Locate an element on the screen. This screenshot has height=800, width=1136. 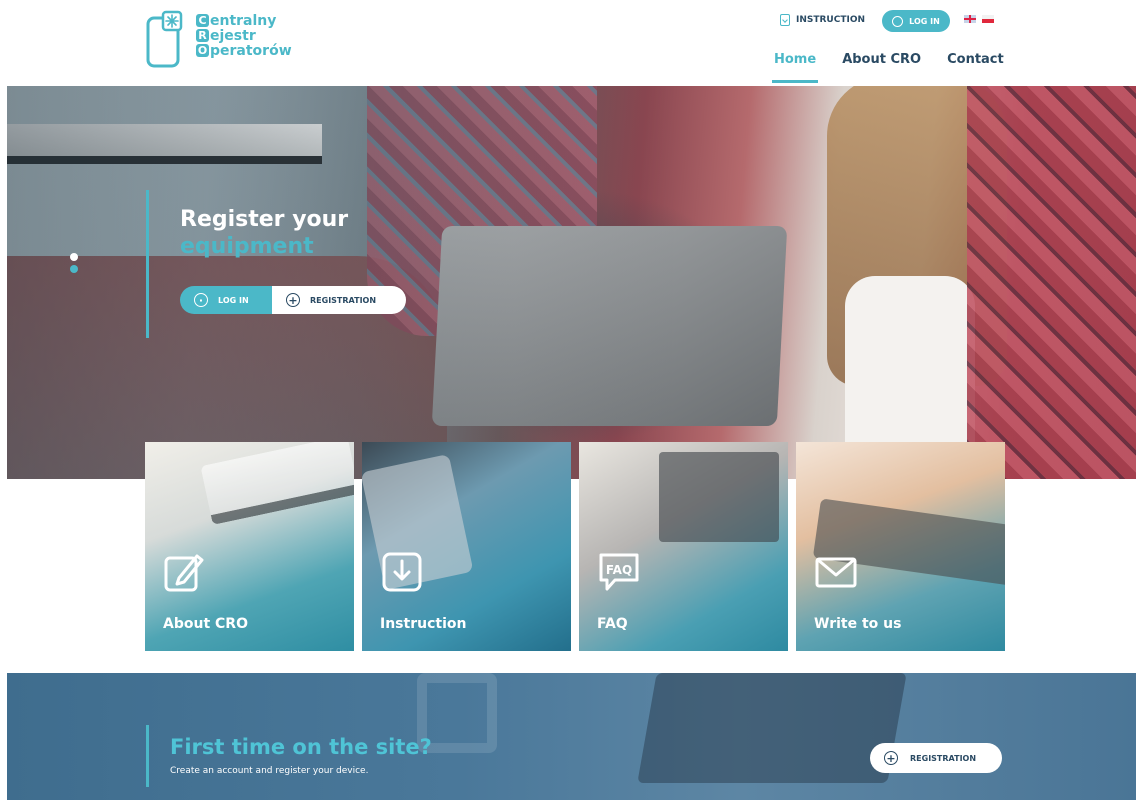
hero-accent-line is located at coordinates (147, 264).